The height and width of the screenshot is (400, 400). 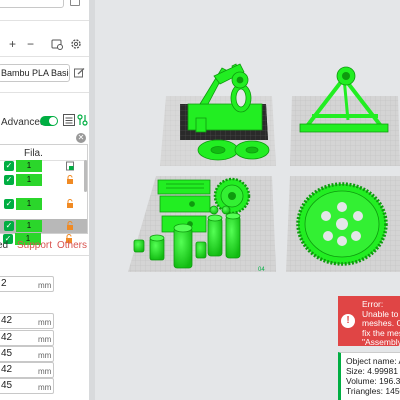 What do you see at coordinates (49, 121) in the screenshot?
I see `advanced-toggle` at bounding box center [49, 121].